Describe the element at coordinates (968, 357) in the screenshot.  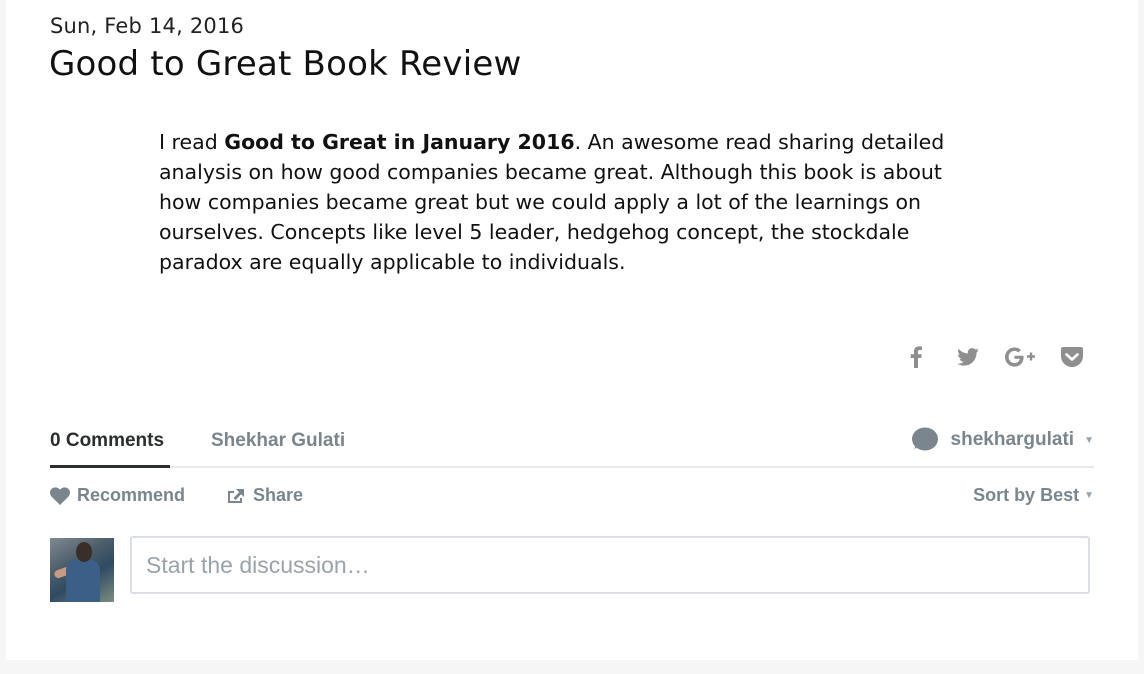
I see `twitter-icon` at that location.